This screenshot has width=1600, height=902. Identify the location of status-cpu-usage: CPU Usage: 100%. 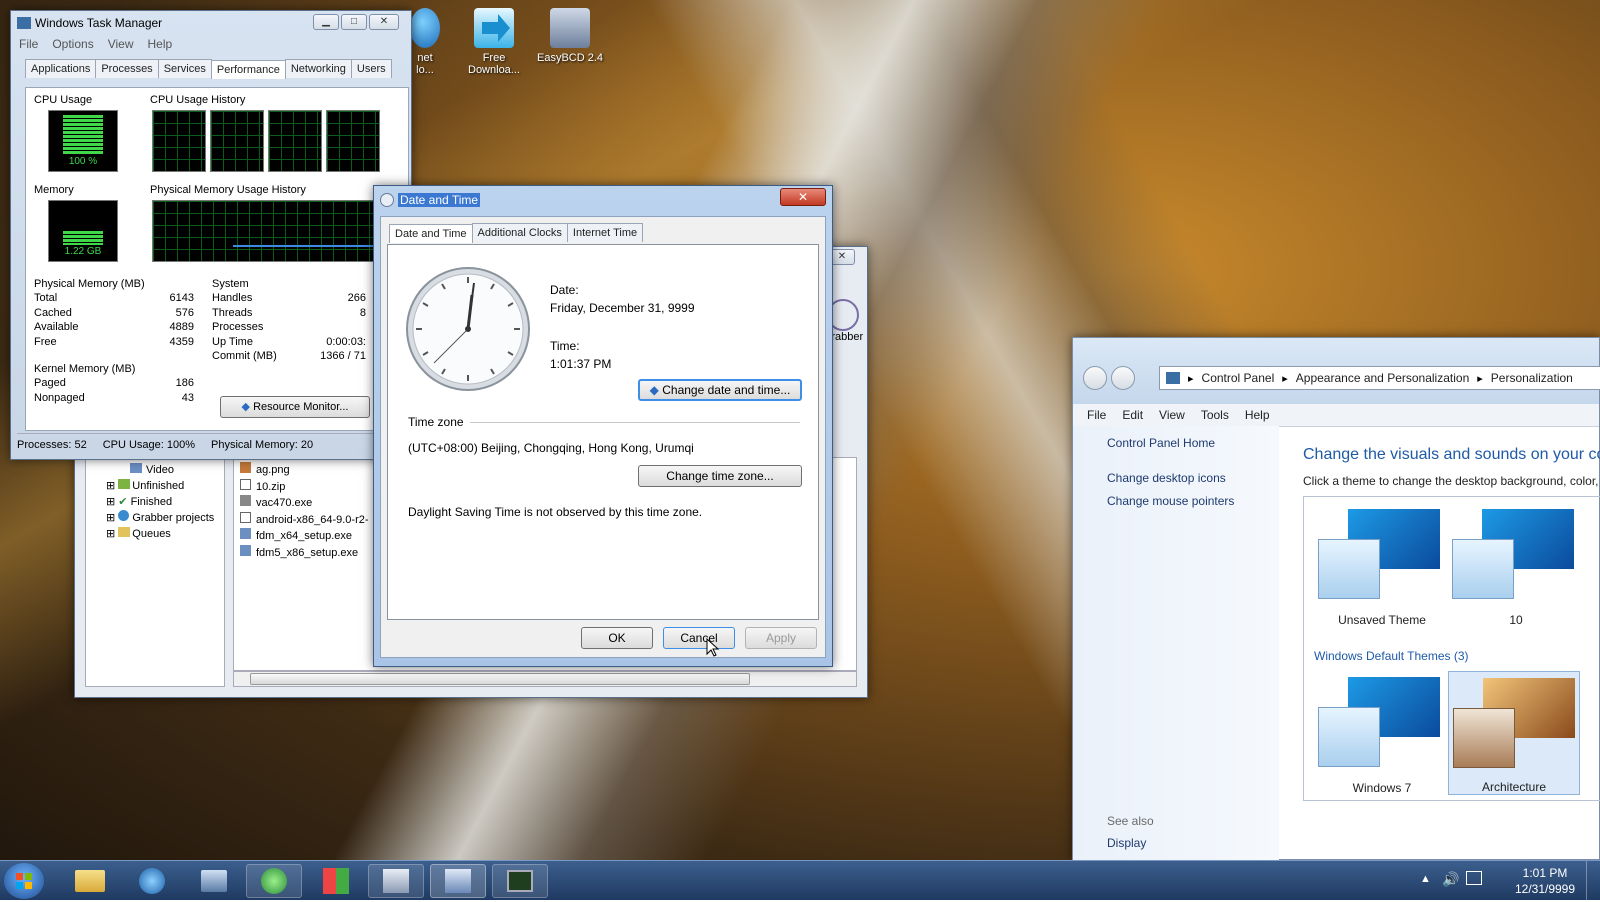
(149, 444).